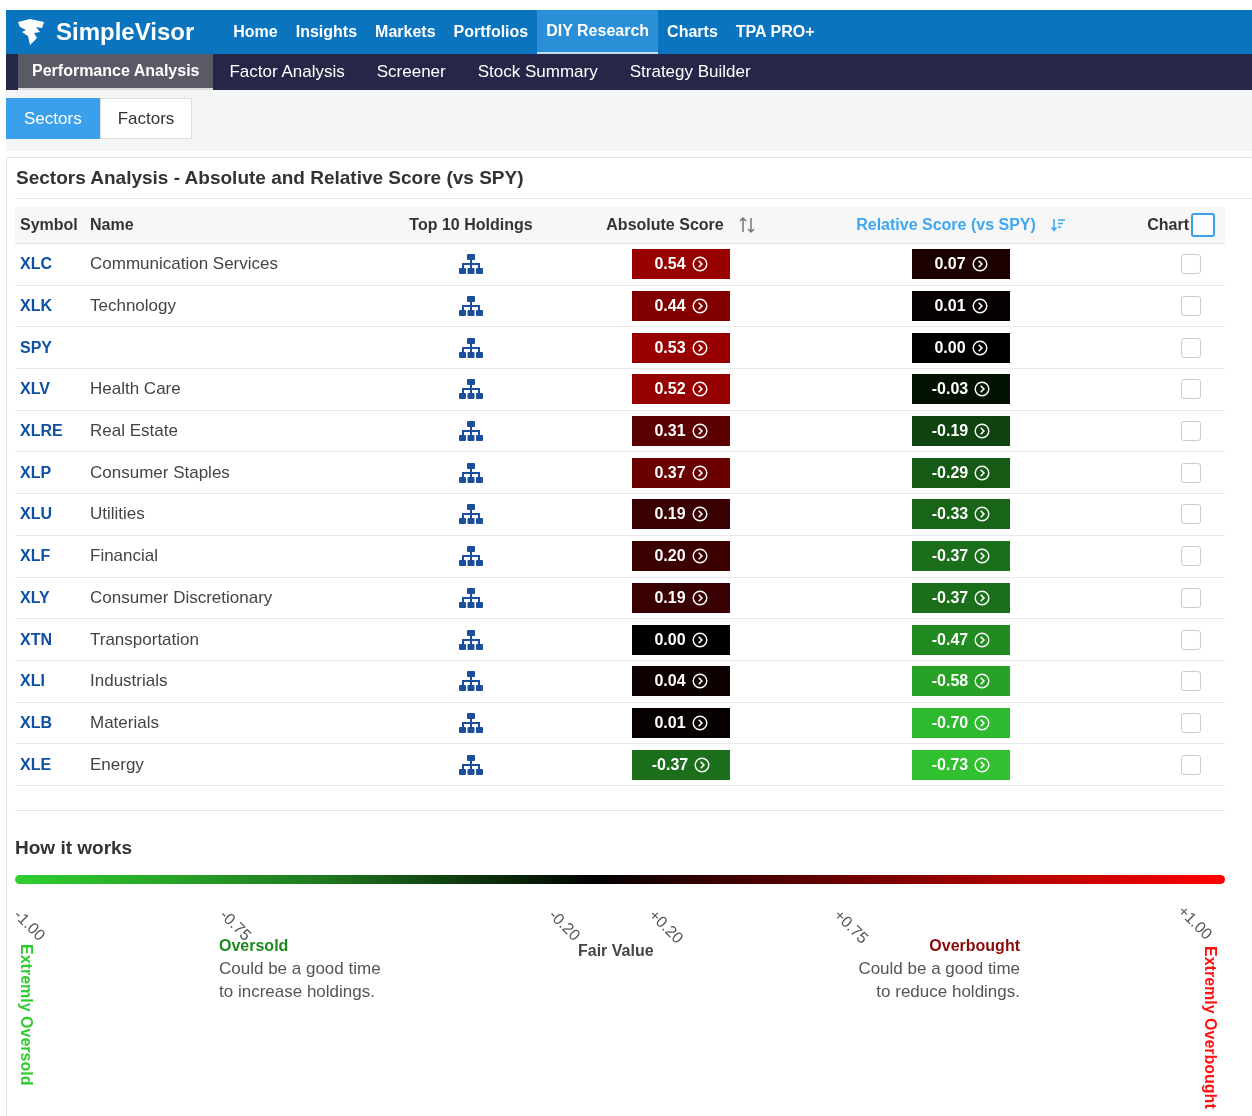 Image resolution: width=1252 pixels, height=1116 pixels. Describe the element at coordinates (36, 639) in the screenshot. I see `symbol-link: XTN` at that location.